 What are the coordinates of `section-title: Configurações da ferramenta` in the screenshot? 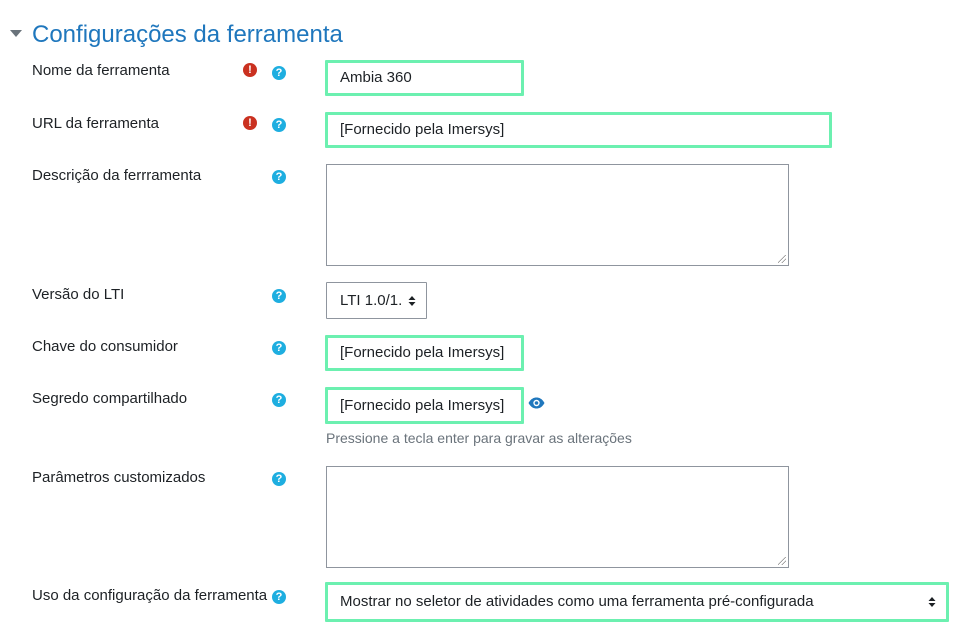 It's located at (187, 34).